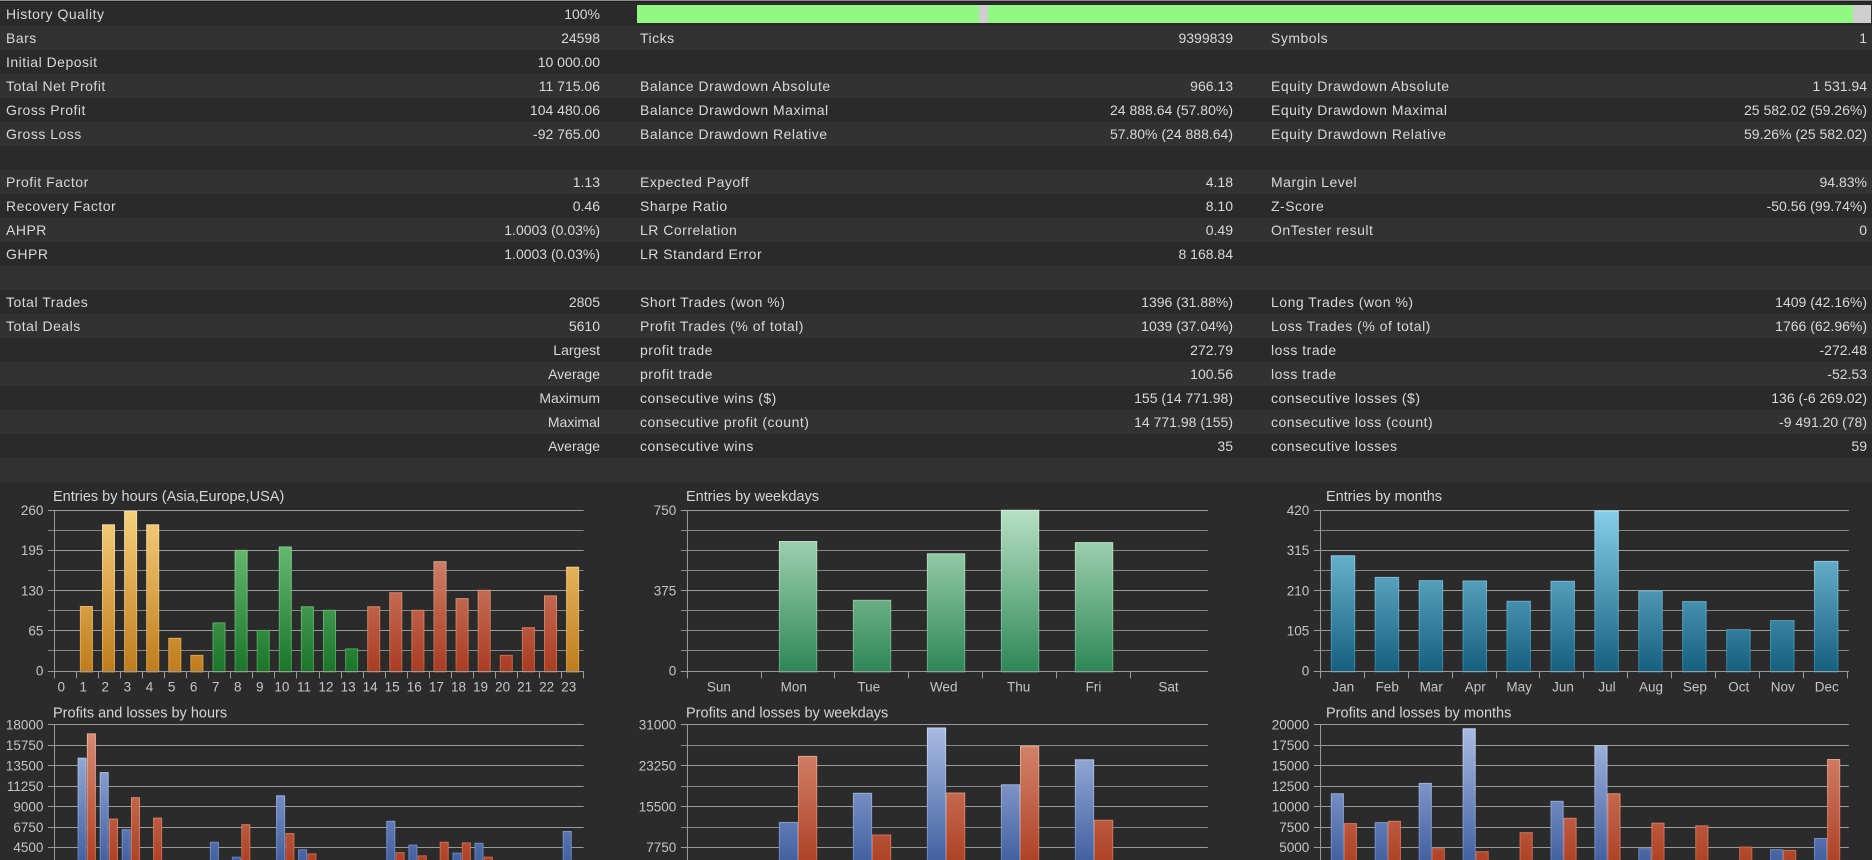 The height and width of the screenshot is (860, 1872). What do you see at coordinates (502, 686) in the screenshot?
I see `svg-text: 20` at bounding box center [502, 686].